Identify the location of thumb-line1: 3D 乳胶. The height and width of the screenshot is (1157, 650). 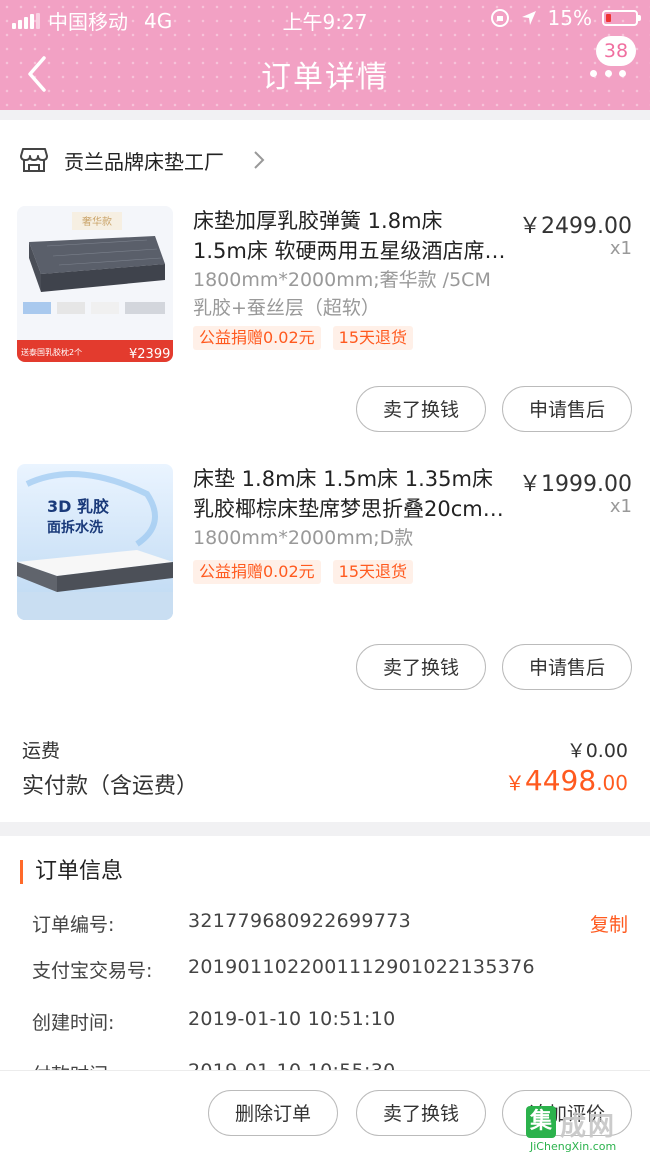
(78, 506).